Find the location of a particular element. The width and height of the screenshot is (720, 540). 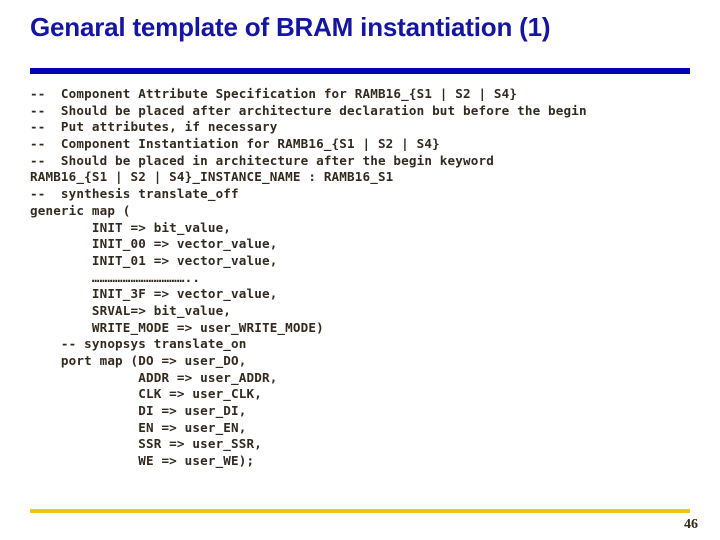

code-line: DI => user_DI, is located at coordinates (138, 411).